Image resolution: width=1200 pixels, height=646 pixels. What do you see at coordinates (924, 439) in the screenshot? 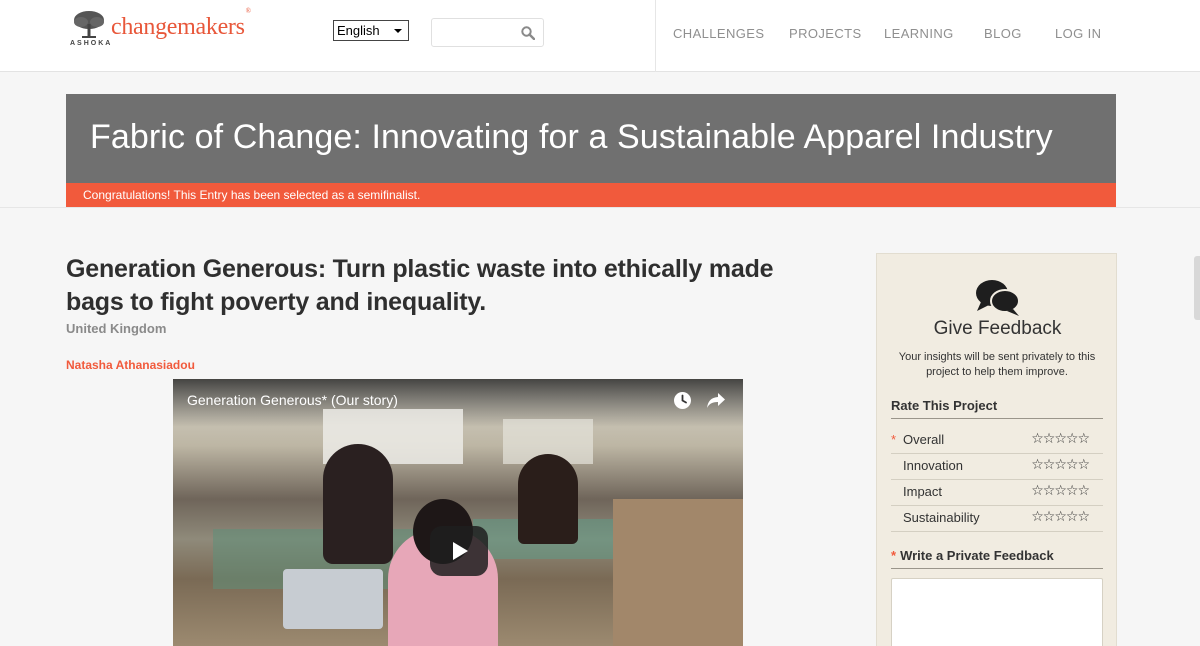
I see `rating-label: Overall` at bounding box center [924, 439].